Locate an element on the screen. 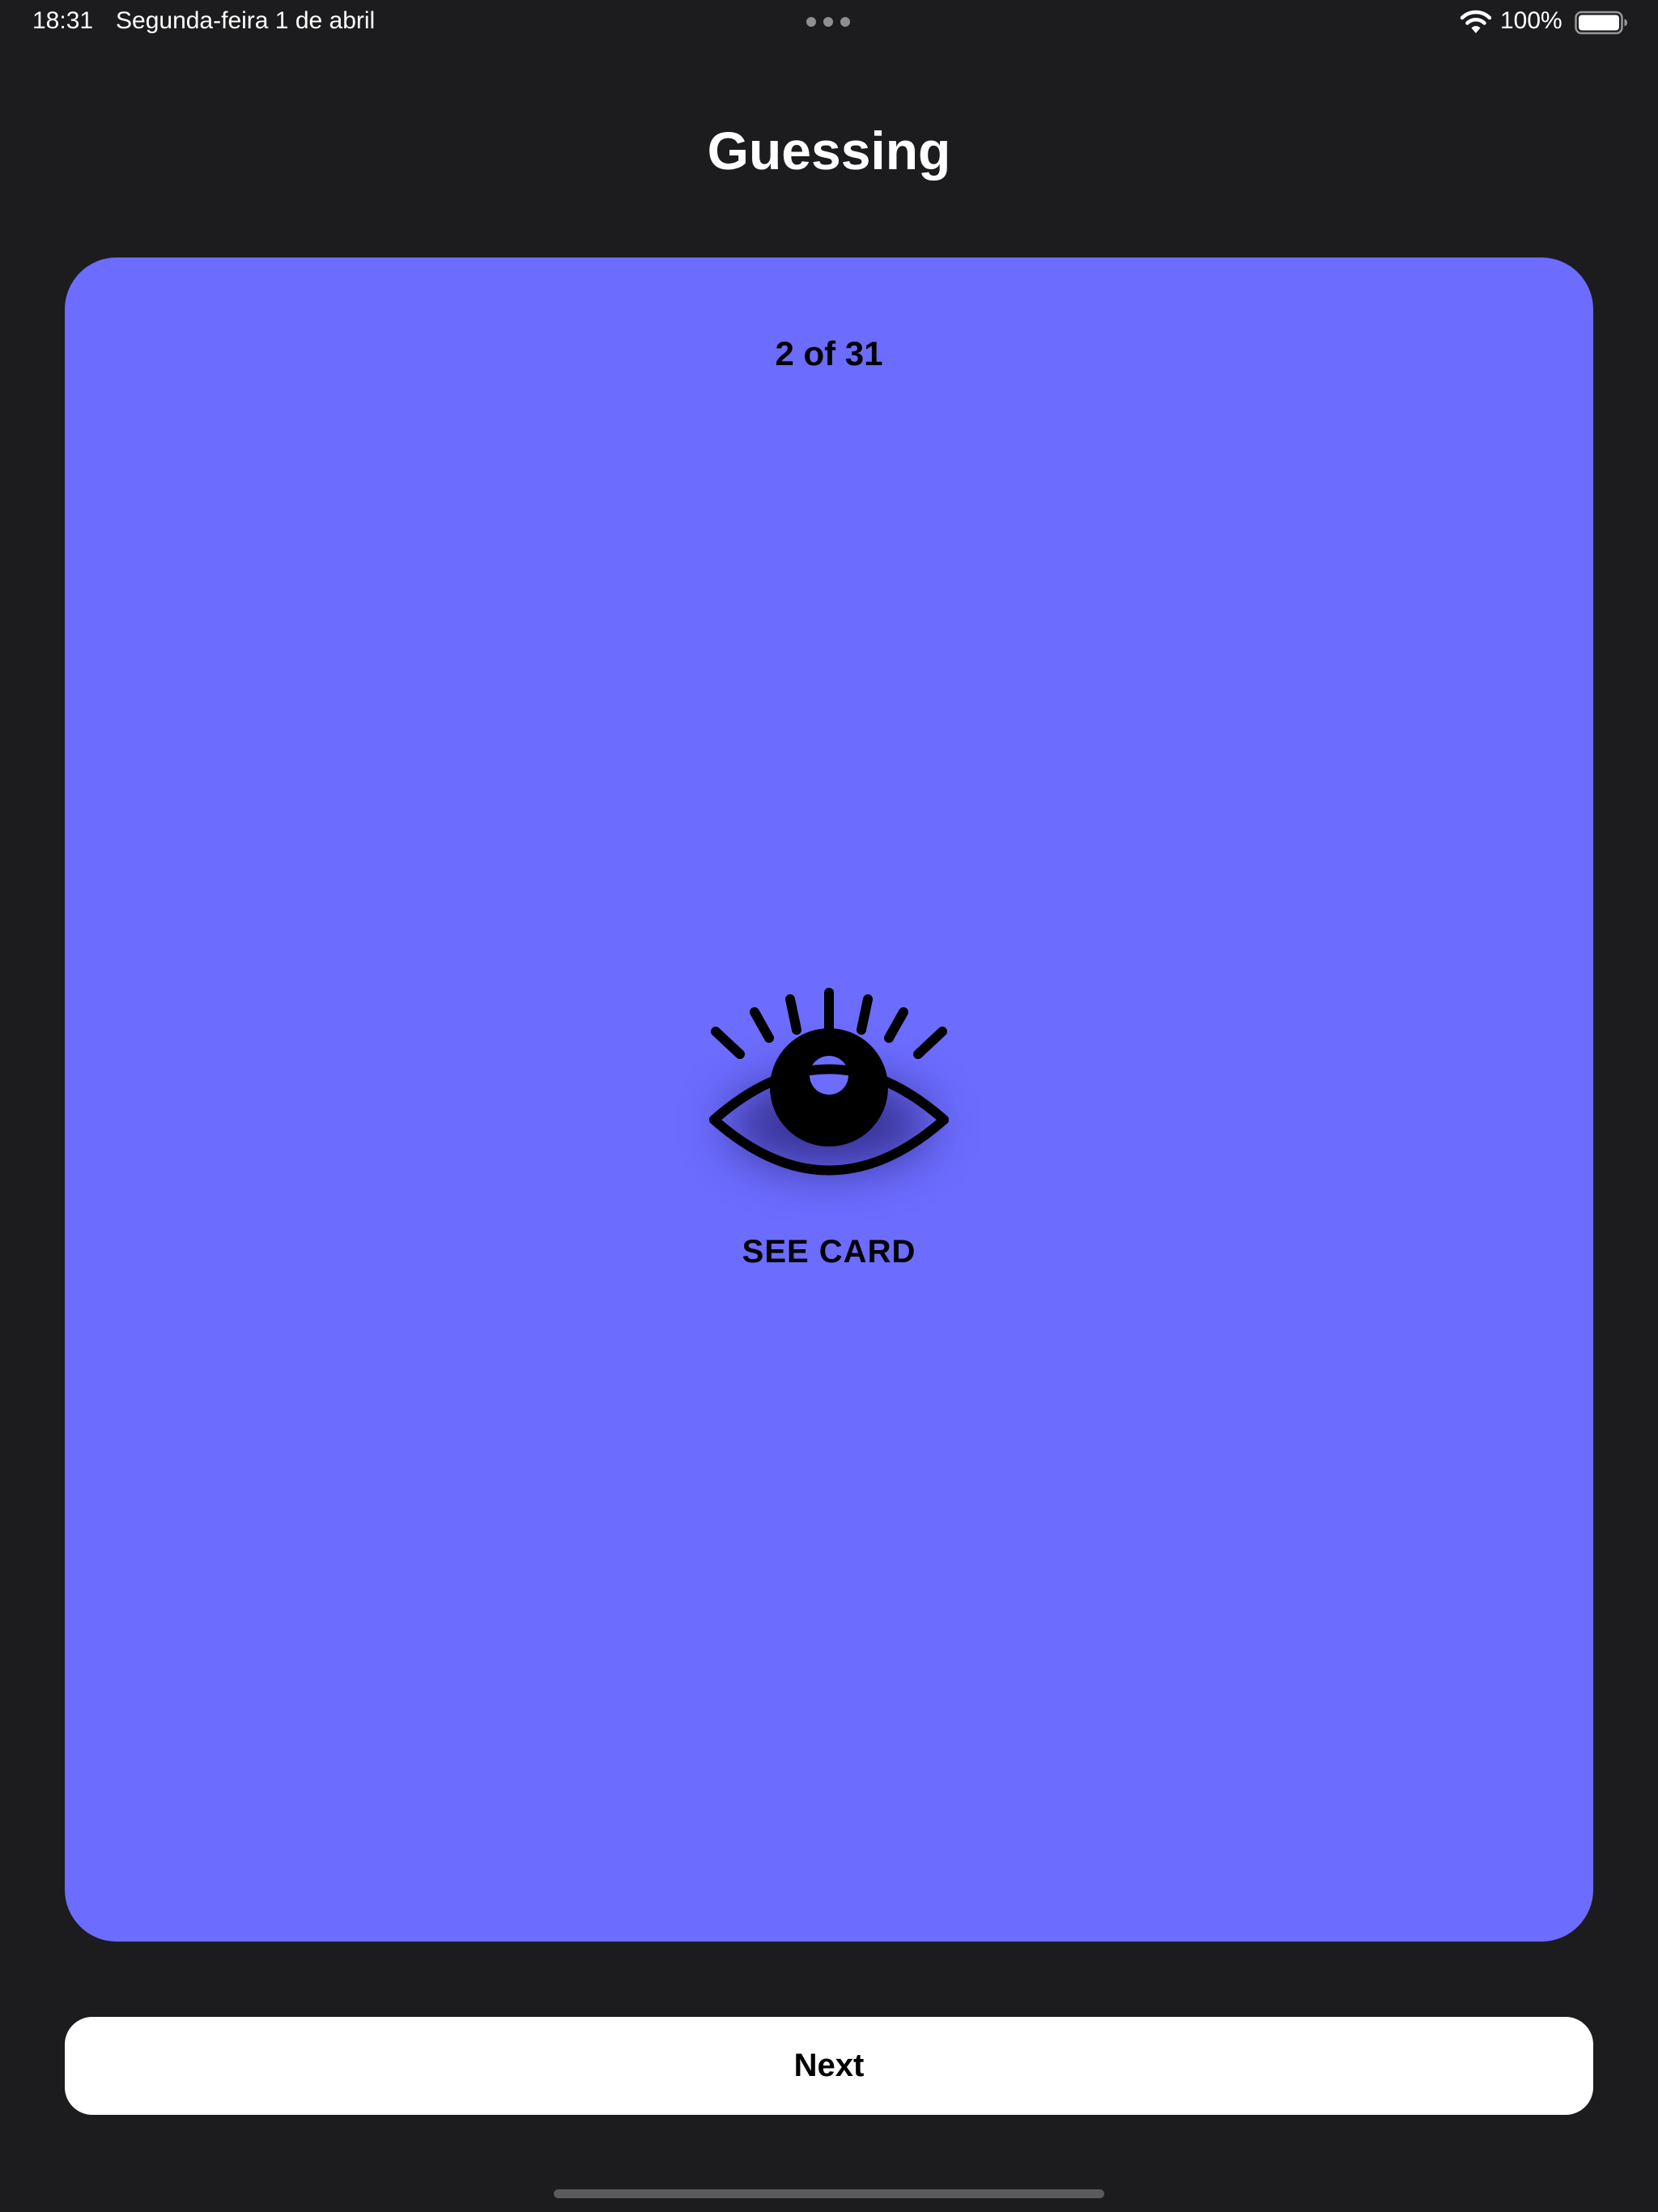  next-button: Next is located at coordinates (829, 2066).